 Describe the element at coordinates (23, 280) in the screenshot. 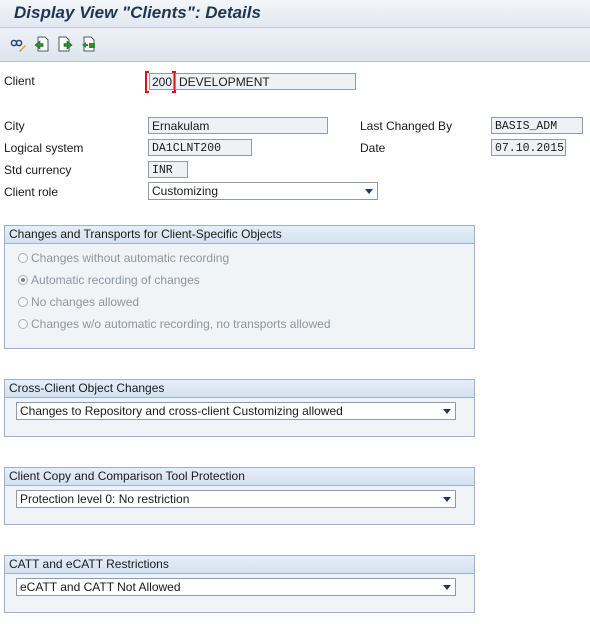

I see `radio-selected-icon` at that location.